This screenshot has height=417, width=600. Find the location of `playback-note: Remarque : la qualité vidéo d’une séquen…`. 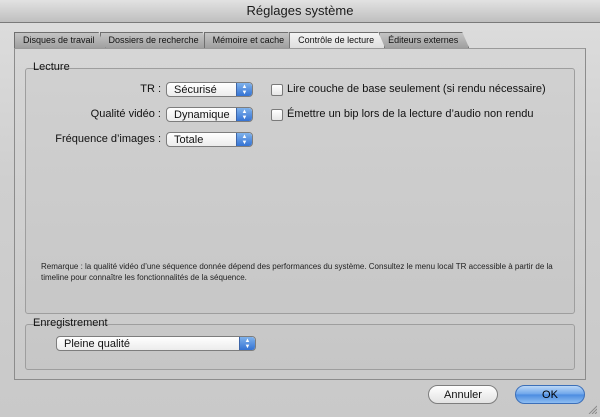

playback-note: Remarque : la qualité vidéo d’une séquen… is located at coordinates (297, 272).